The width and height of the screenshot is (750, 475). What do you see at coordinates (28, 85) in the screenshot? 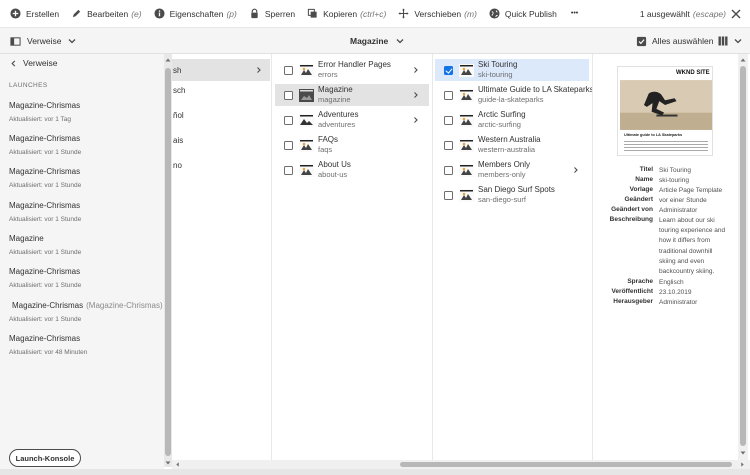
I see `launches-section-heading: LAUNCHES` at bounding box center [28, 85].